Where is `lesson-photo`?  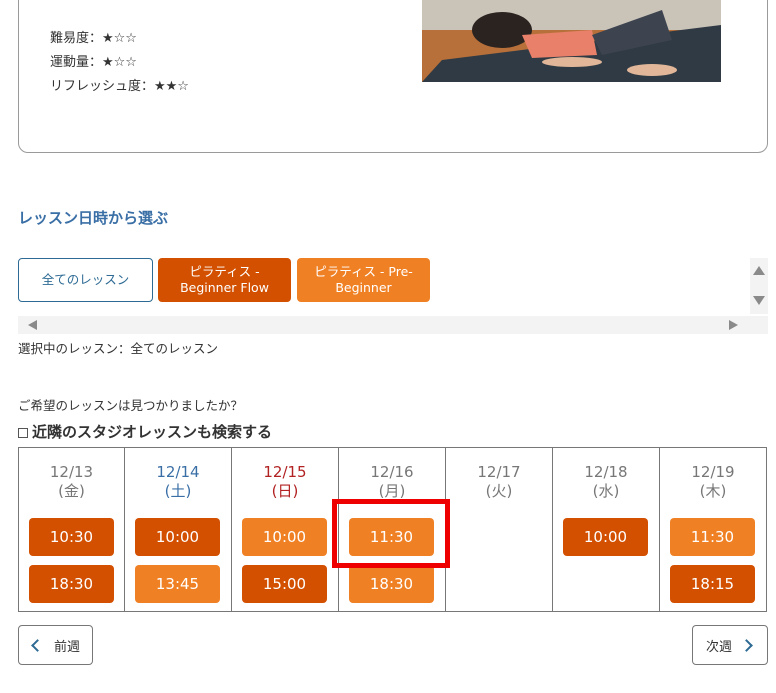
lesson-photo is located at coordinates (571, 41).